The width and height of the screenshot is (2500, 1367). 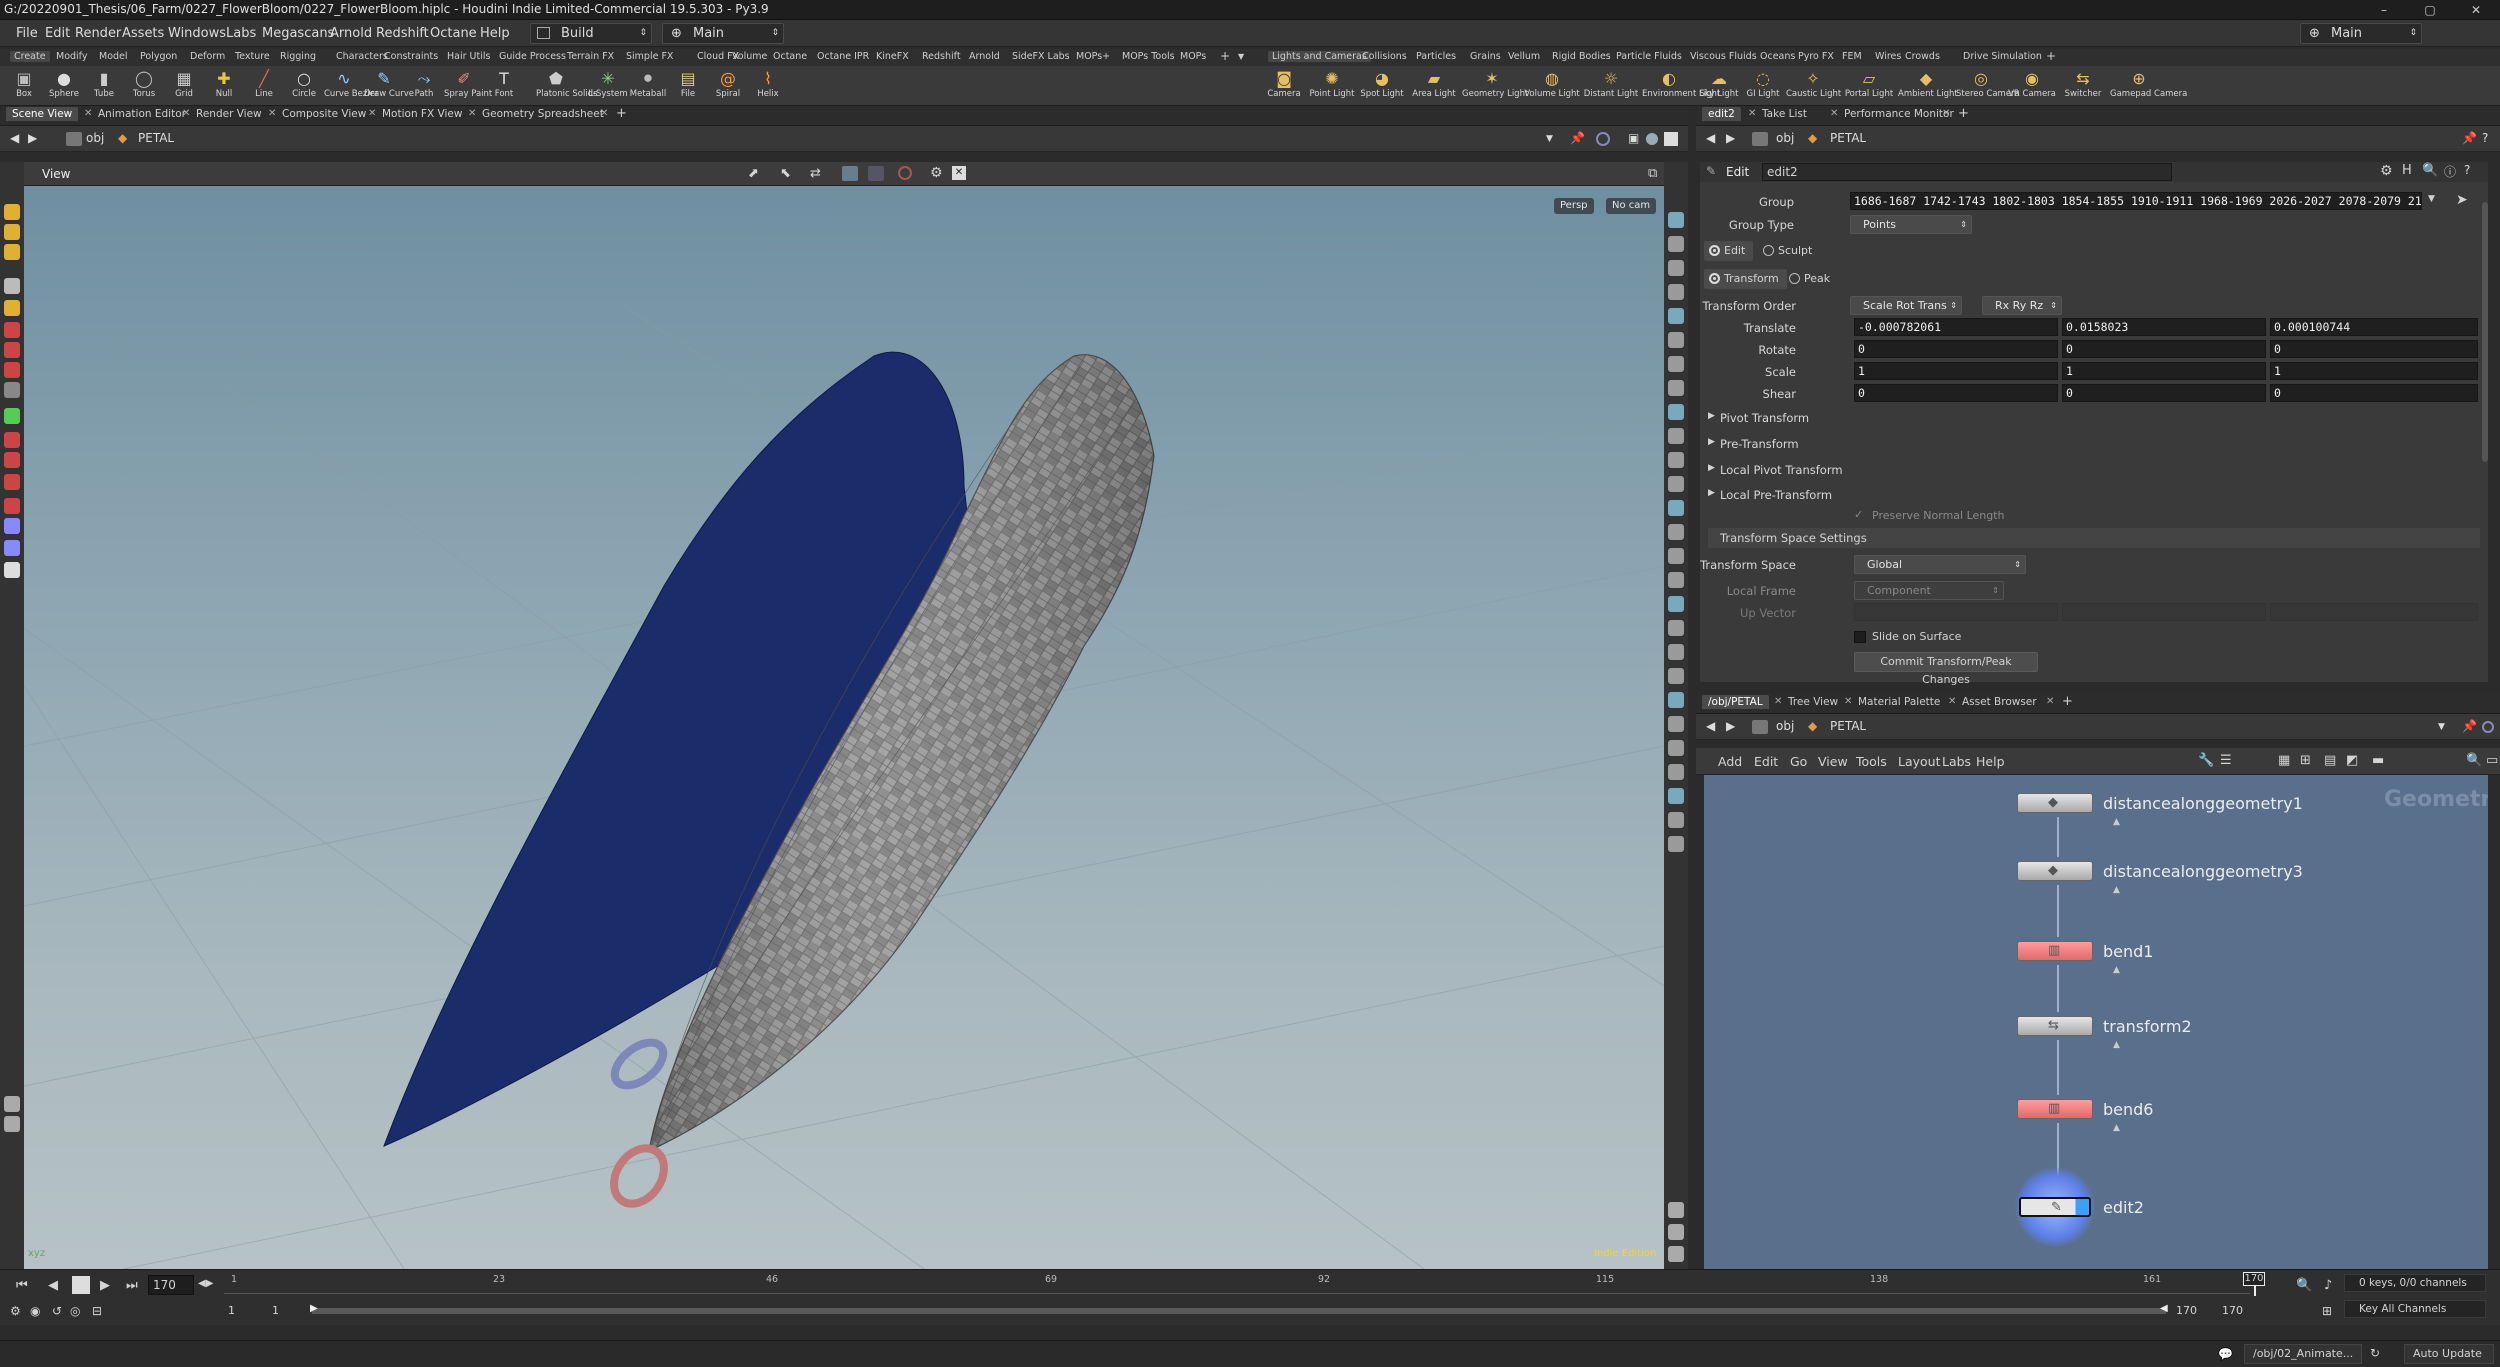 I want to click on tile-view-icon: ⊞, so click(x=2305, y=760).